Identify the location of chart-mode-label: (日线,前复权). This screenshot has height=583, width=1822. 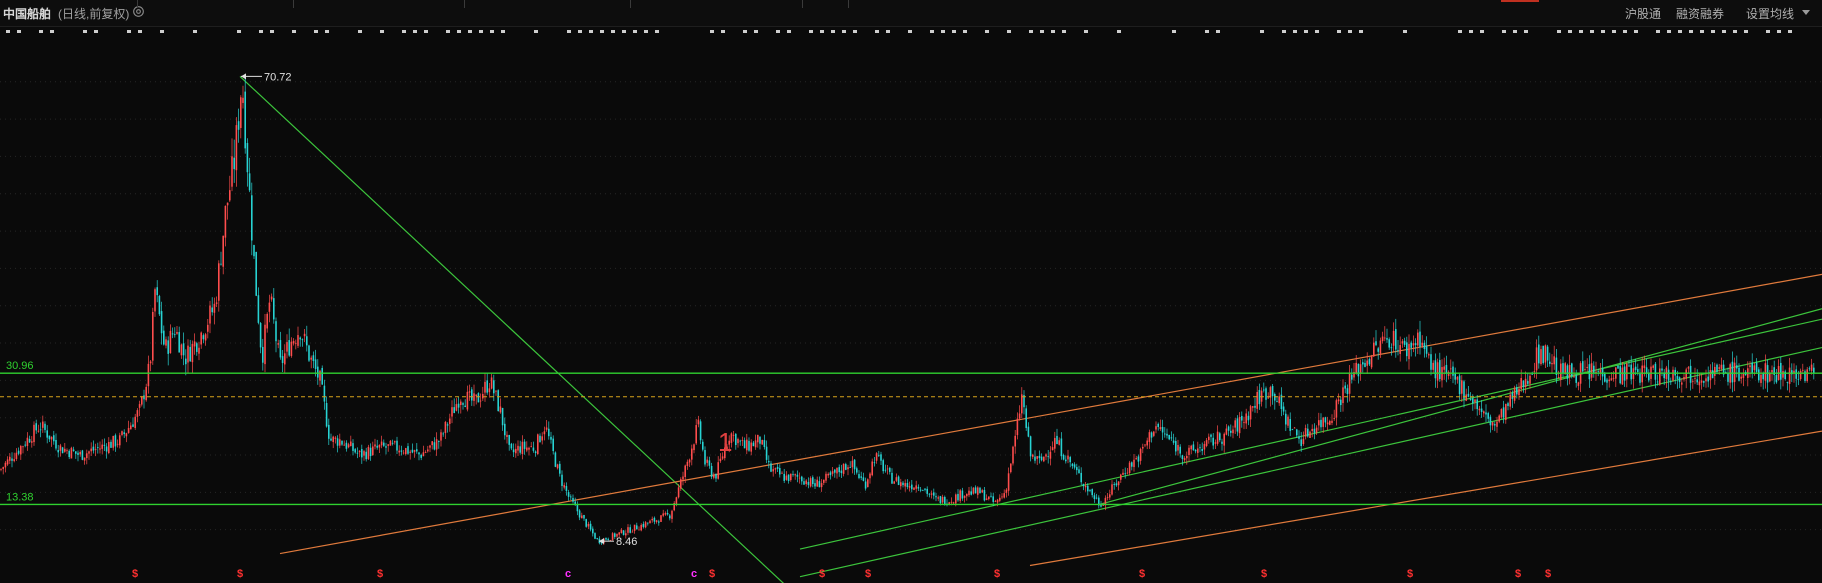
(93, 13).